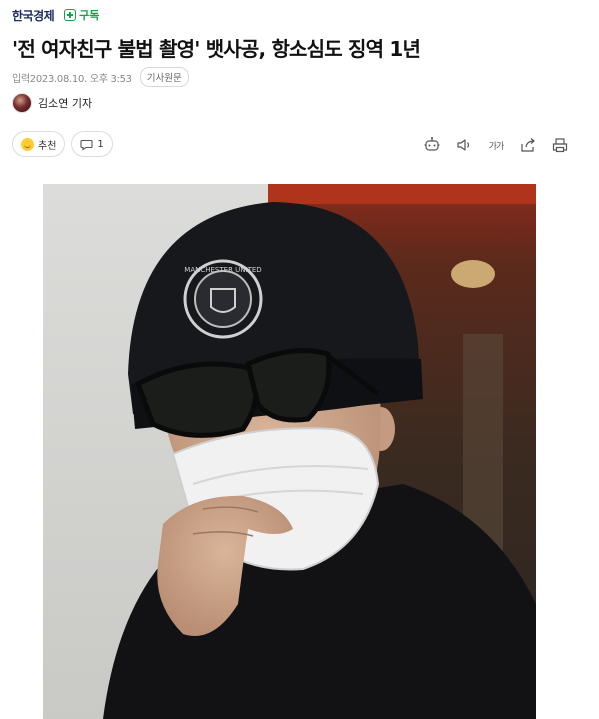 This screenshot has width=599, height=719. I want to click on article-headline: '전 여자친구 불법 촬영' 뱃사공, 항소심도 징역 1년, so click(216, 49).